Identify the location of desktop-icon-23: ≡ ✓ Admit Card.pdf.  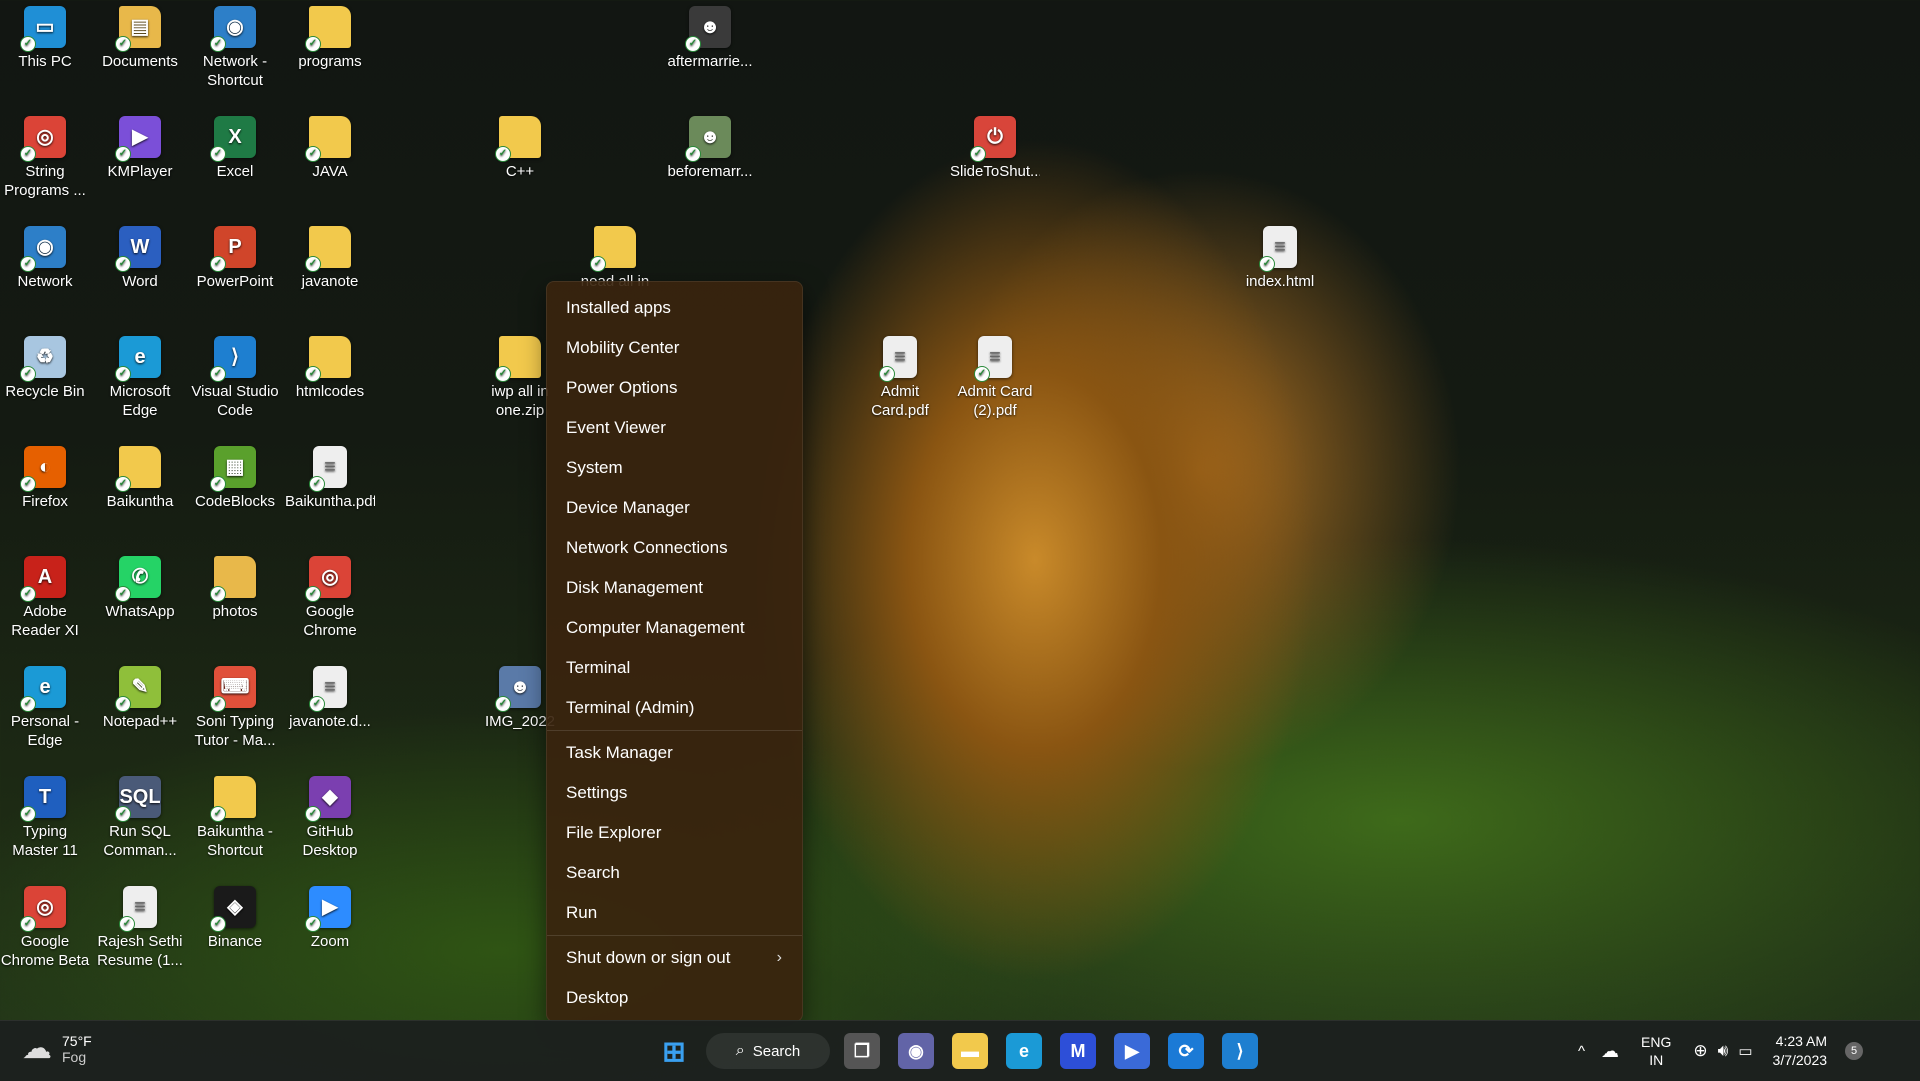
(900, 380).